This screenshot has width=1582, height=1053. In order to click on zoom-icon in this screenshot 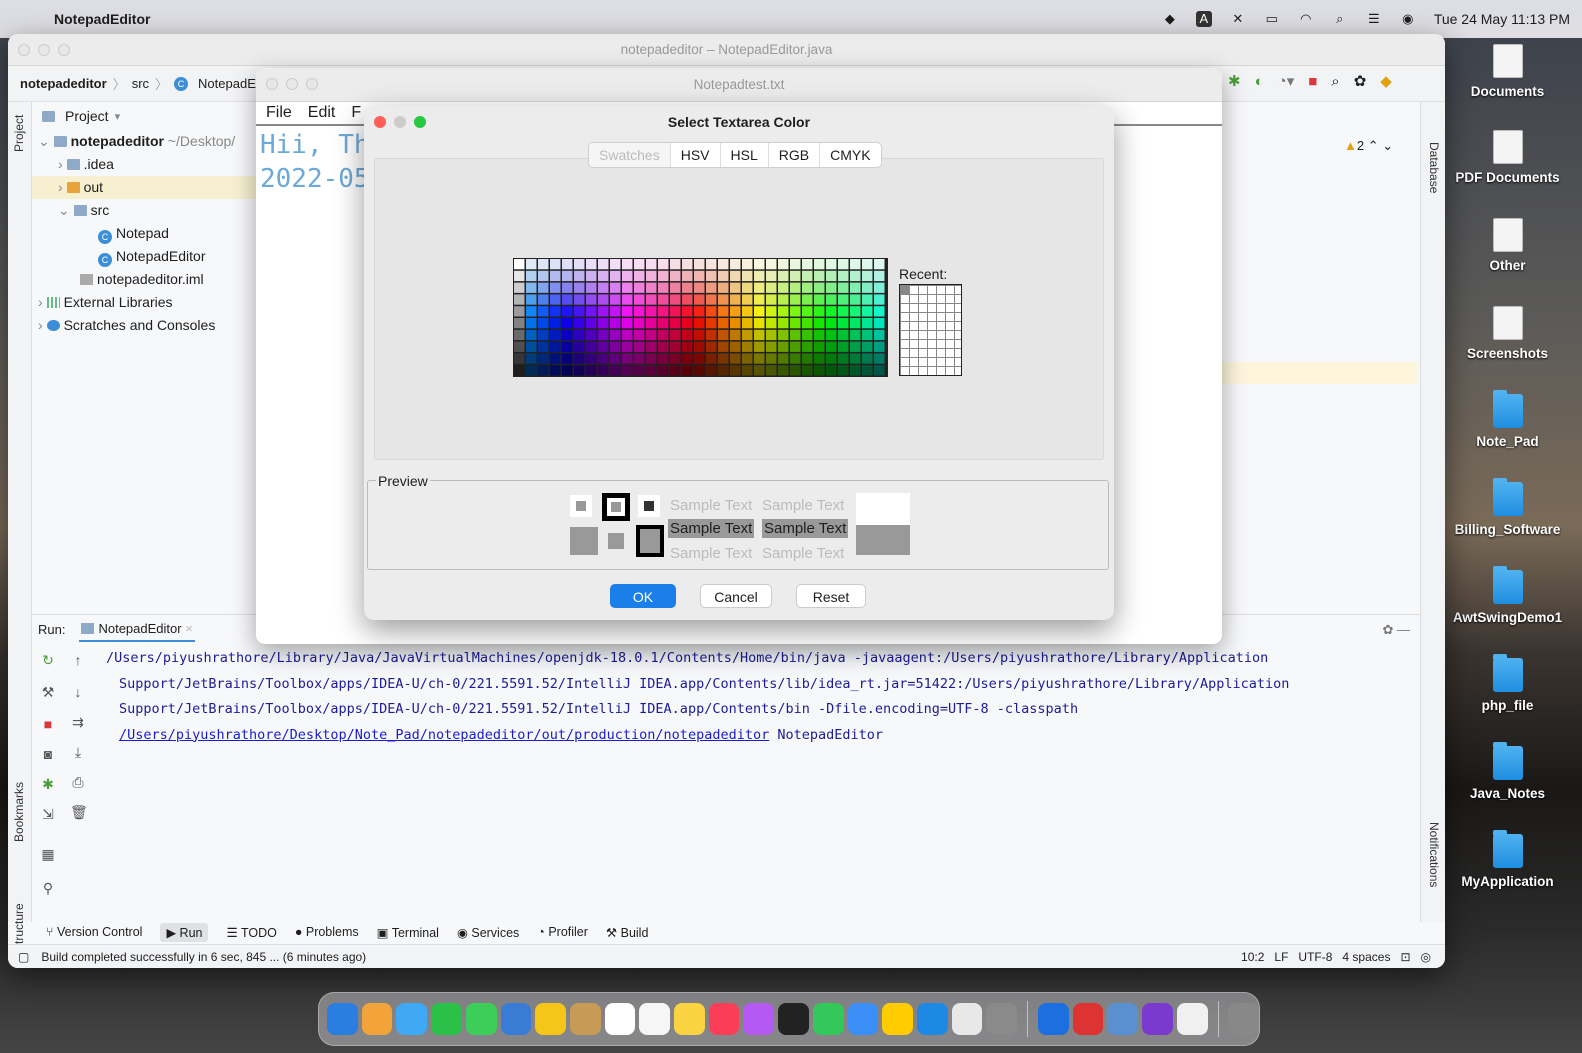, I will do `click(312, 84)`.